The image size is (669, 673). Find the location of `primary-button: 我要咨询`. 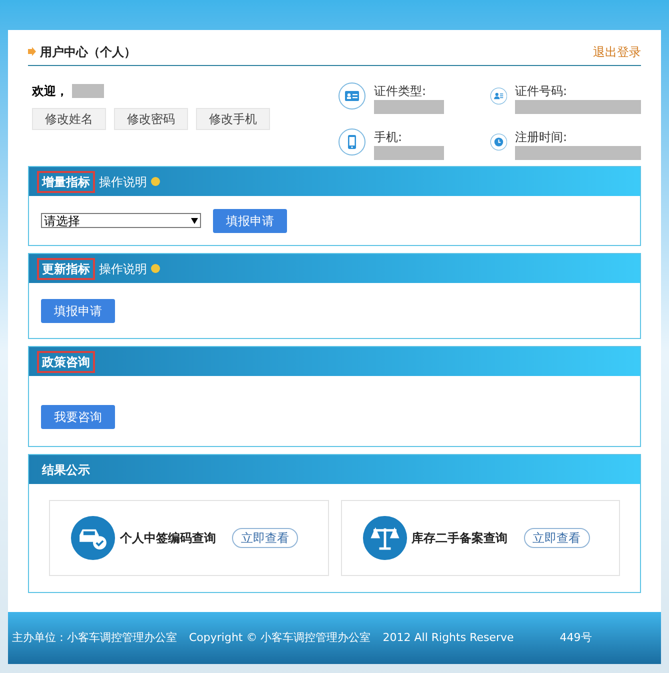

primary-button: 我要咨询 is located at coordinates (78, 417).